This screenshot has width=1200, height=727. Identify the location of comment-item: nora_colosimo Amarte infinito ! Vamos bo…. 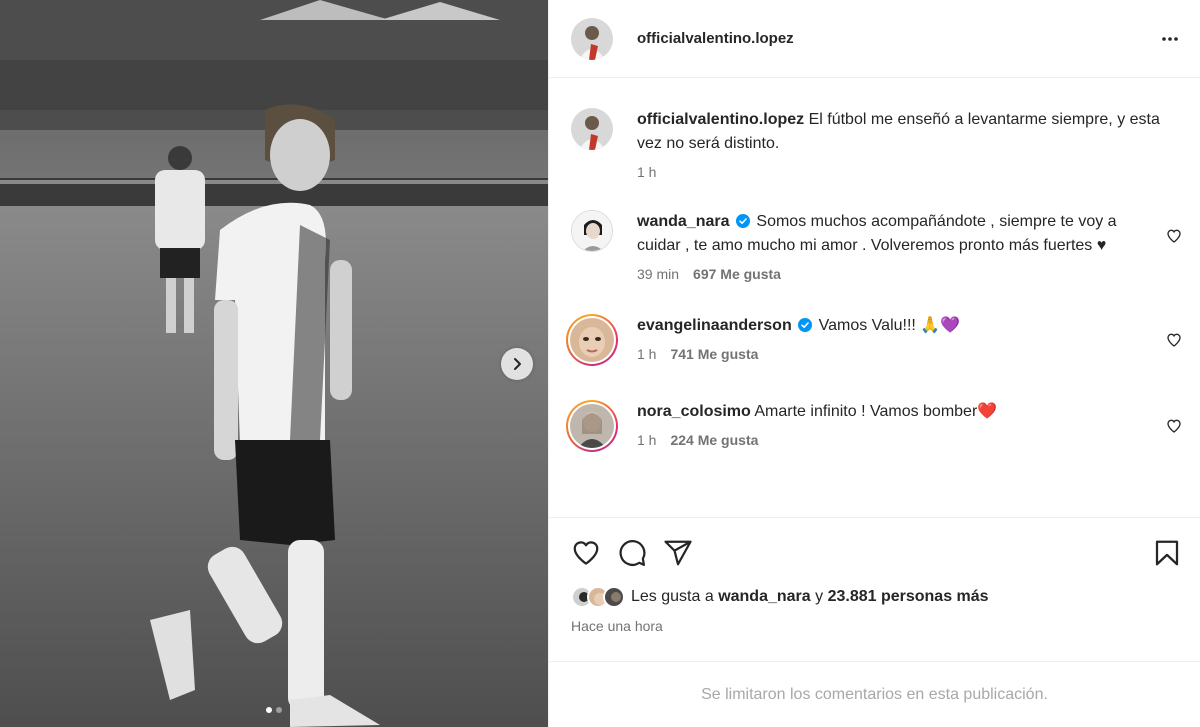
(874, 426).